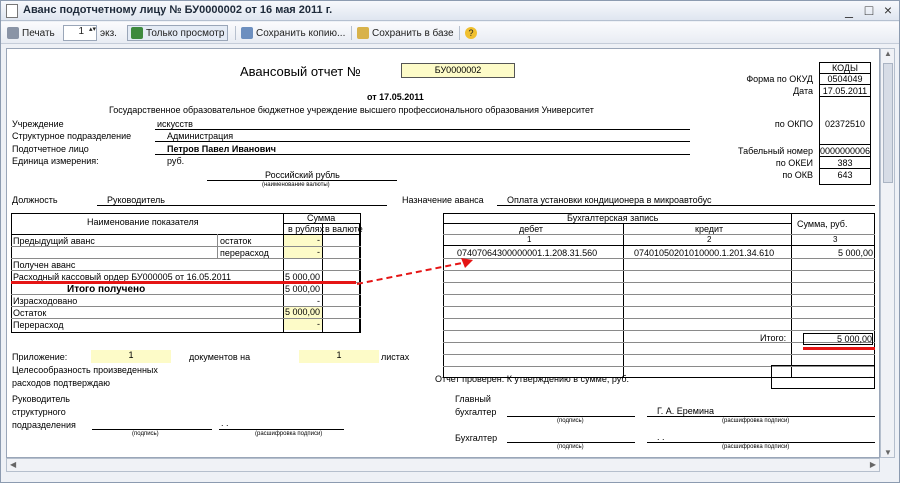 The image size is (900, 483). I want to click on head-line3: подразделения, so click(44, 425).